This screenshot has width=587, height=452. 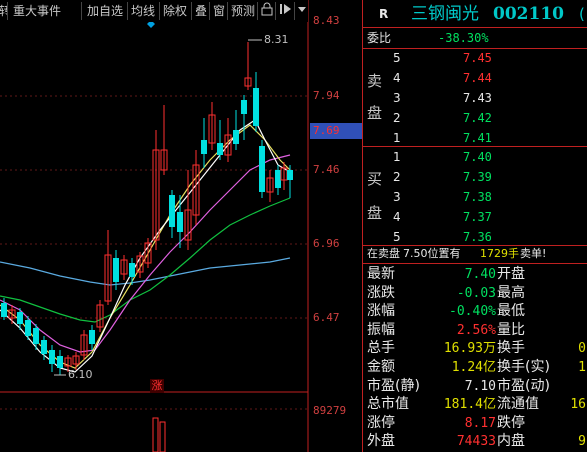 What do you see at coordinates (144, 11) in the screenshot?
I see `toolbar-item-ma: 均线` at bounding box center [144, 11].